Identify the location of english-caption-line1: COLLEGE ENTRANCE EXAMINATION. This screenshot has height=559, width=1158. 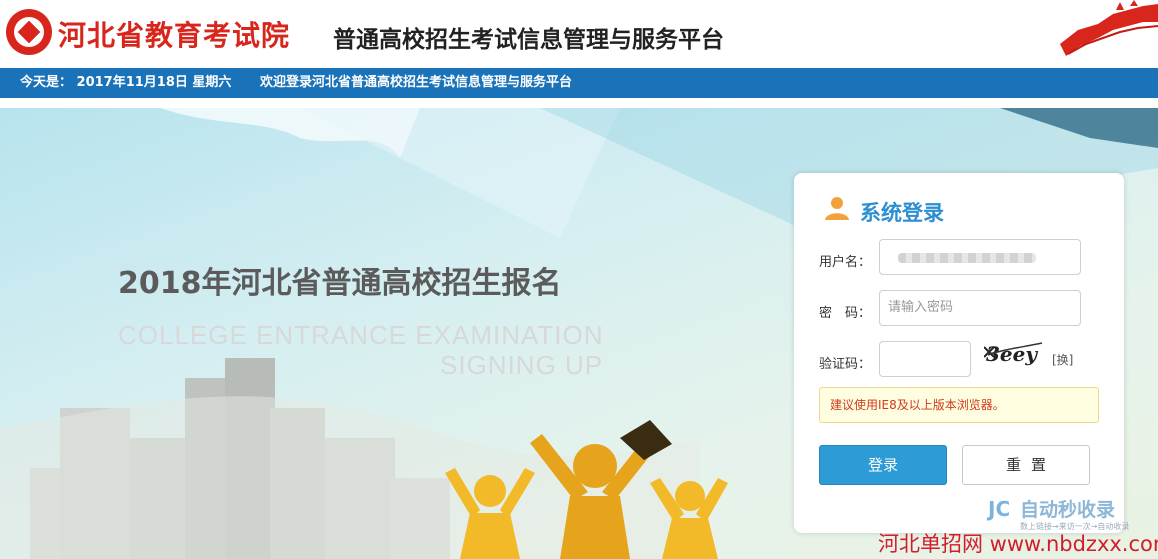
(361, 335).